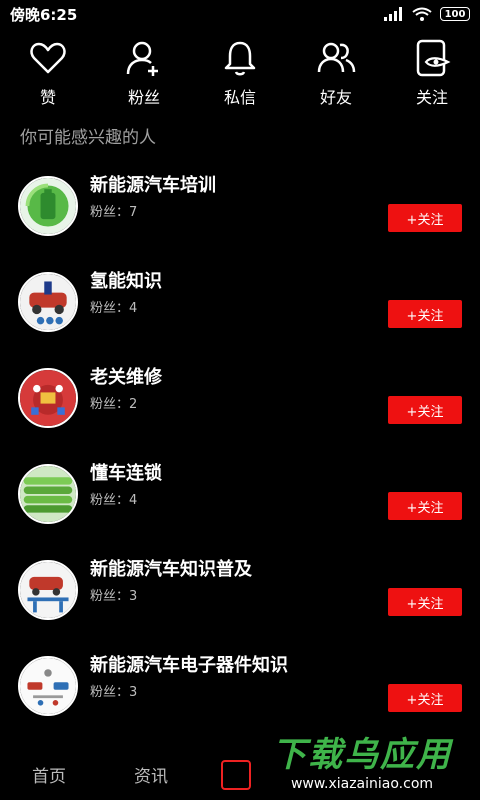  I want to click on workshop-image, so click(48, 398).